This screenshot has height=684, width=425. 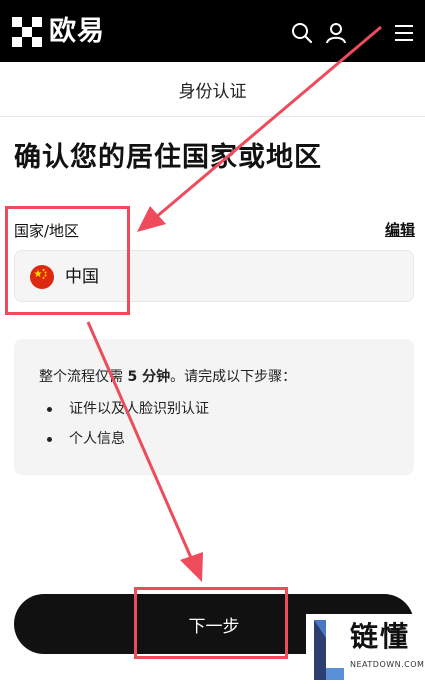 I want to click on arrow-head-bottom, so click(x=191, y=567).